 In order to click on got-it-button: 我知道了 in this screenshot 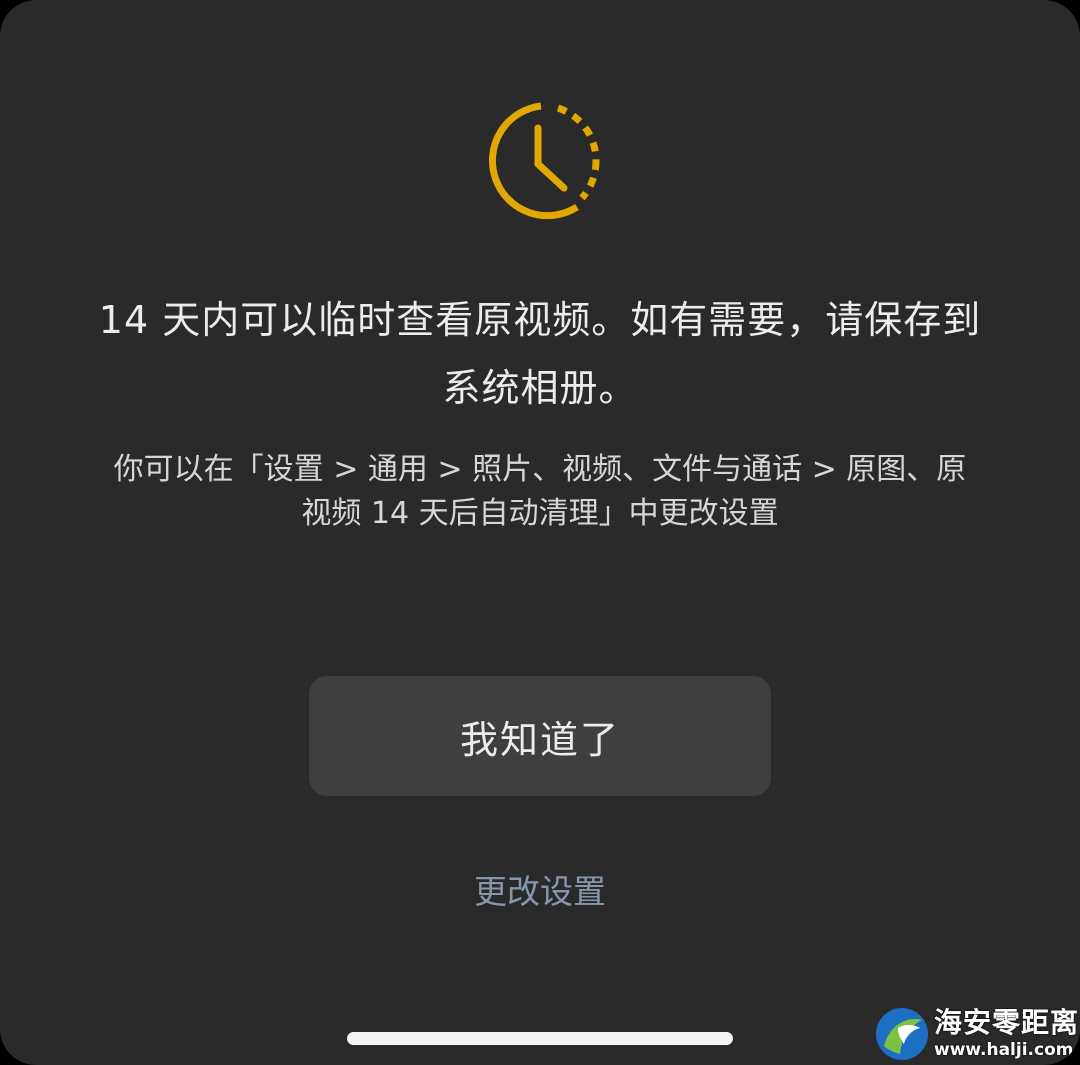, I will do `click(540, 736)`.